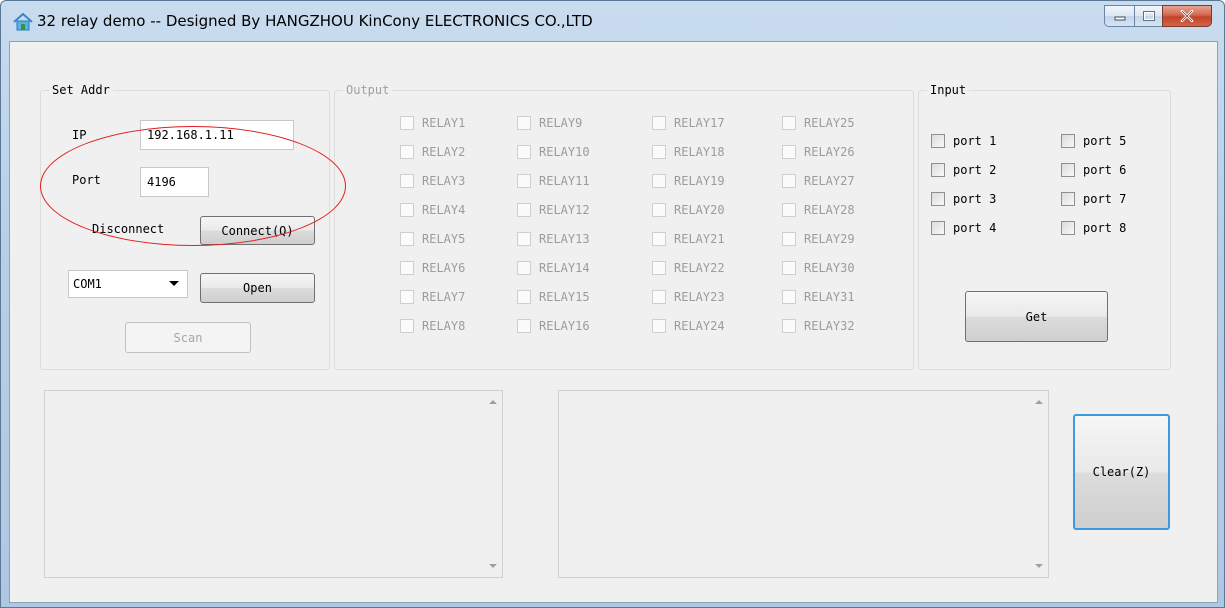 Image resolution: width=1225 pixels, height=608 pixels. What do you see at coordinates (1093, 199) in the screenshot?
I see `input-port-checkbox: port 7` at bounding box center [1093, 199].